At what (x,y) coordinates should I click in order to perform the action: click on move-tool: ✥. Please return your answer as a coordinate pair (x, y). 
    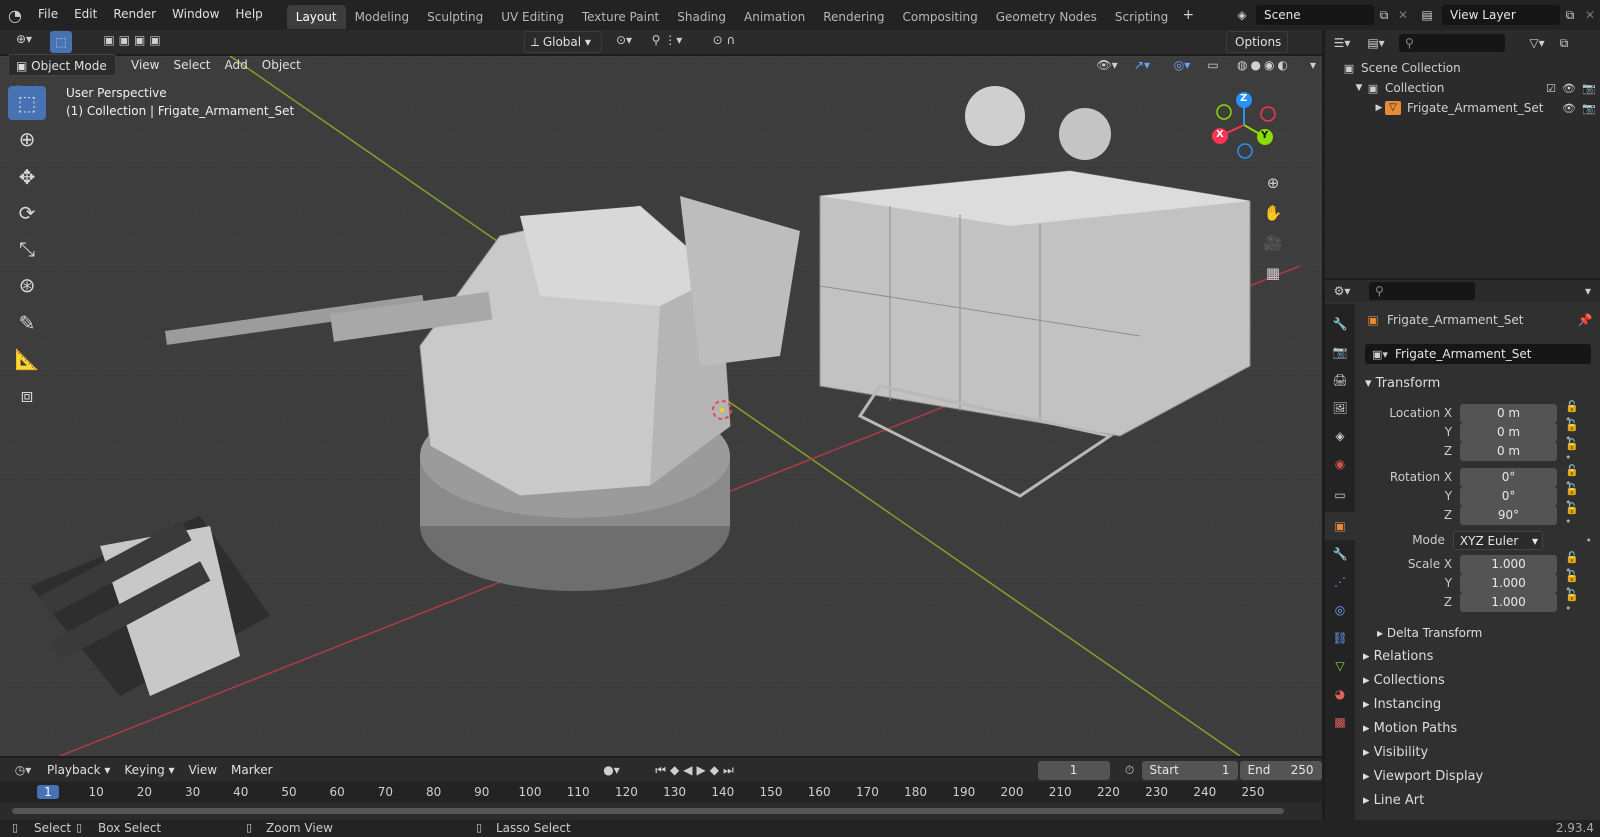
    Looking at the image, I should click on (27, 177).